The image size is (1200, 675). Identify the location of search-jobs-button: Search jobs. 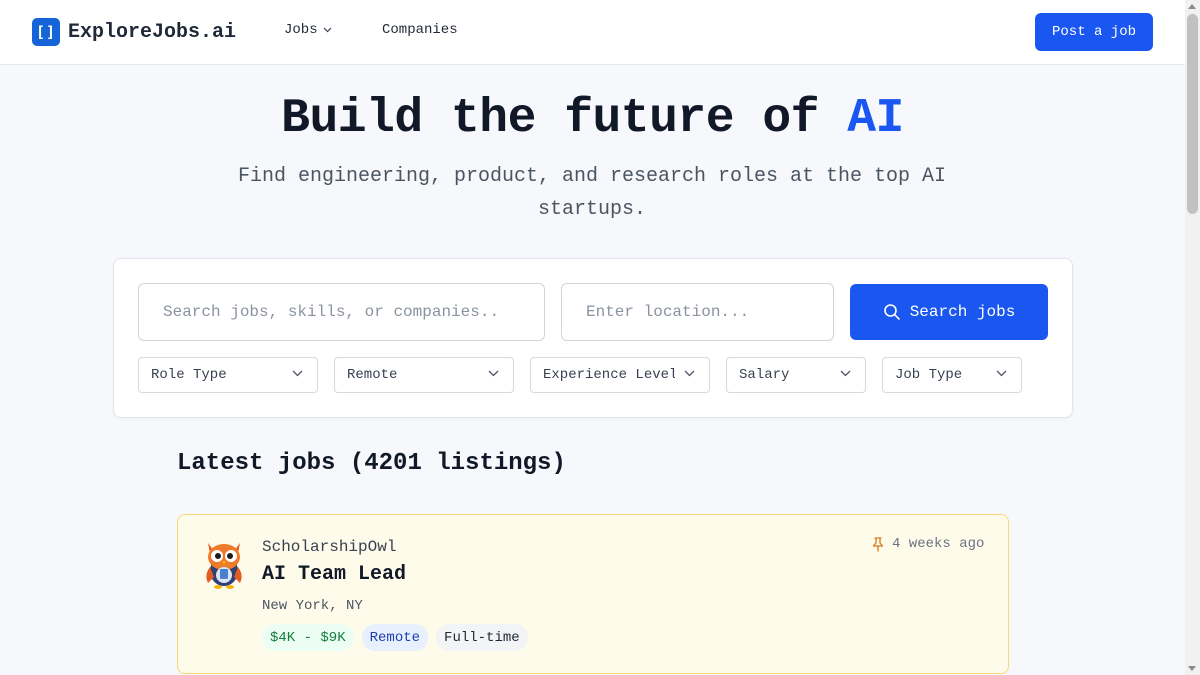
(949, 312).